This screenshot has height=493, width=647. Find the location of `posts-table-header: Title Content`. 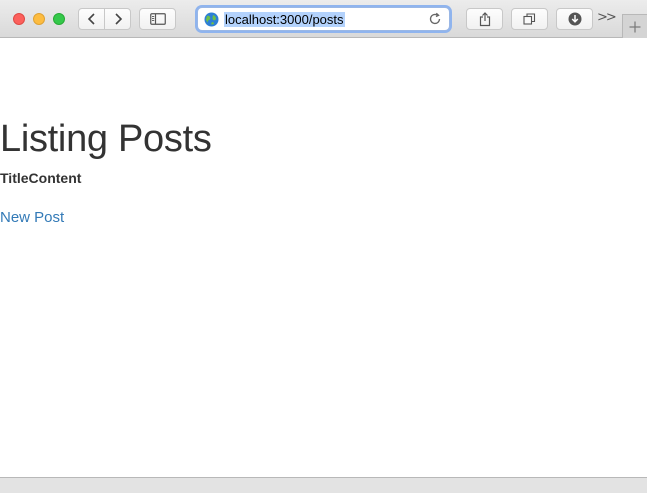

posts-table-header: Title Content is located at coordinates (40, 178).